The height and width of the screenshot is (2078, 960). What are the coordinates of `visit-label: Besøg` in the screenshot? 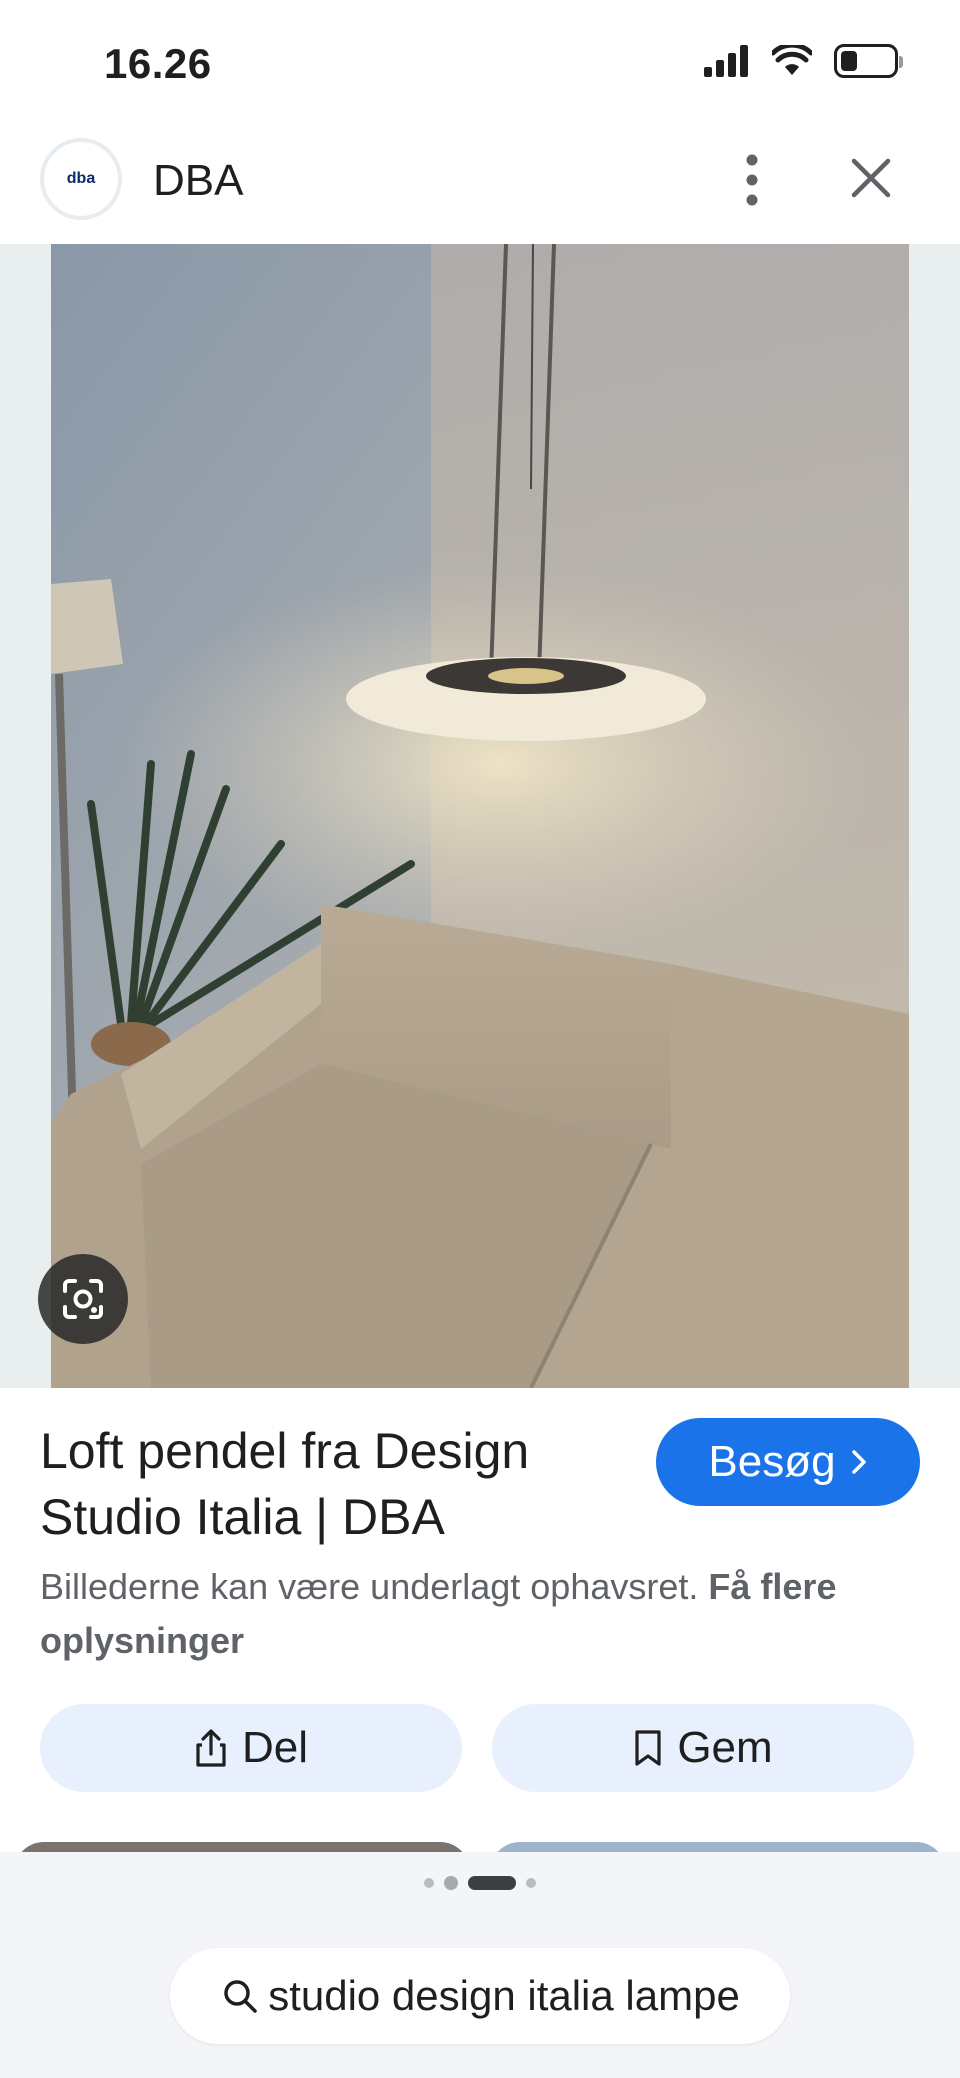 It's located at (772, 1461).